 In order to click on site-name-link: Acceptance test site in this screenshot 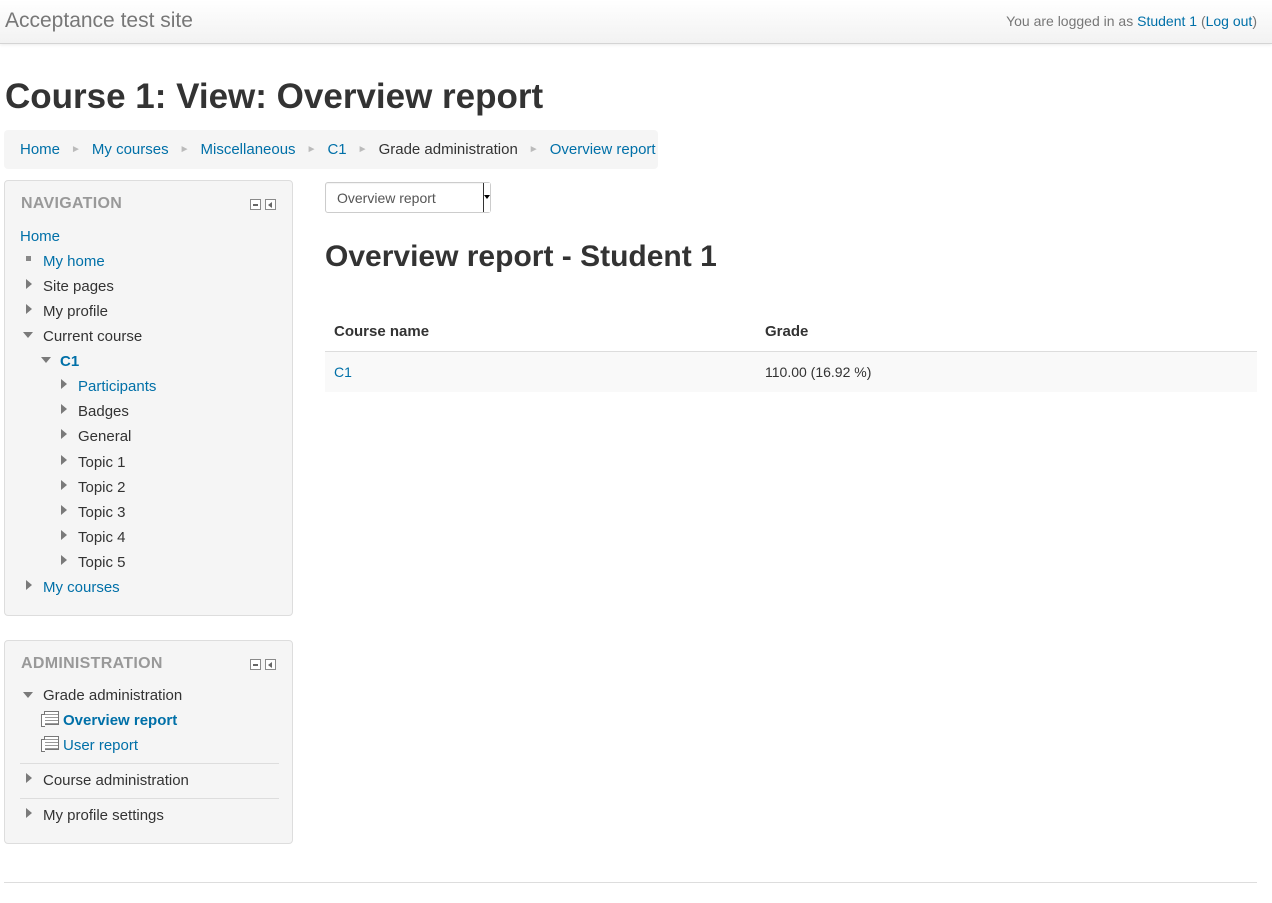, I will do `click(99, 21)`.